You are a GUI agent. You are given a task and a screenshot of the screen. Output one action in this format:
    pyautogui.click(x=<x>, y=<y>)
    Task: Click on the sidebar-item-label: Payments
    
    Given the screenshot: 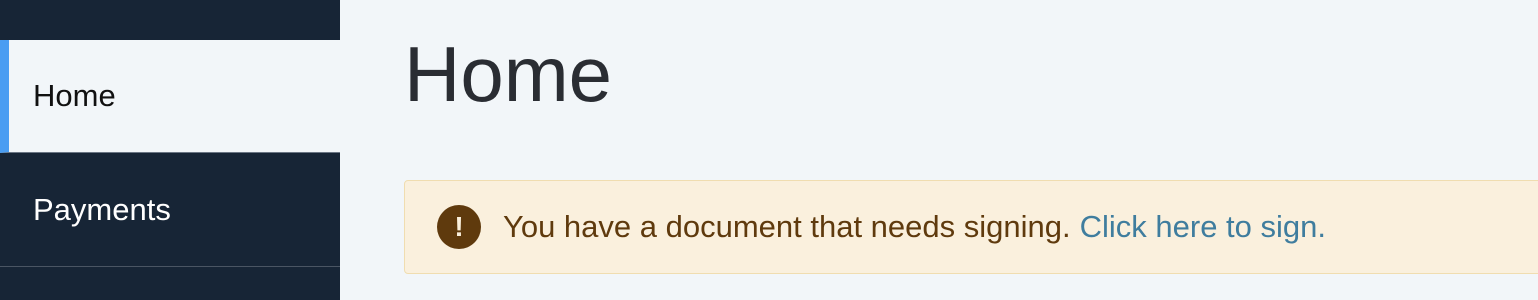 What is the action you would take?
    pyautogui.click(x=102, y=209)
    